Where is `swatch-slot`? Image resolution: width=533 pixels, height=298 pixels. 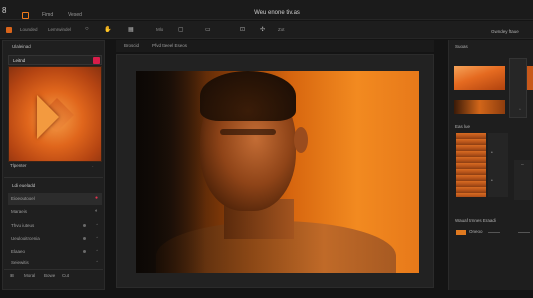
swatch-slot is located at coordinates (518, 88).